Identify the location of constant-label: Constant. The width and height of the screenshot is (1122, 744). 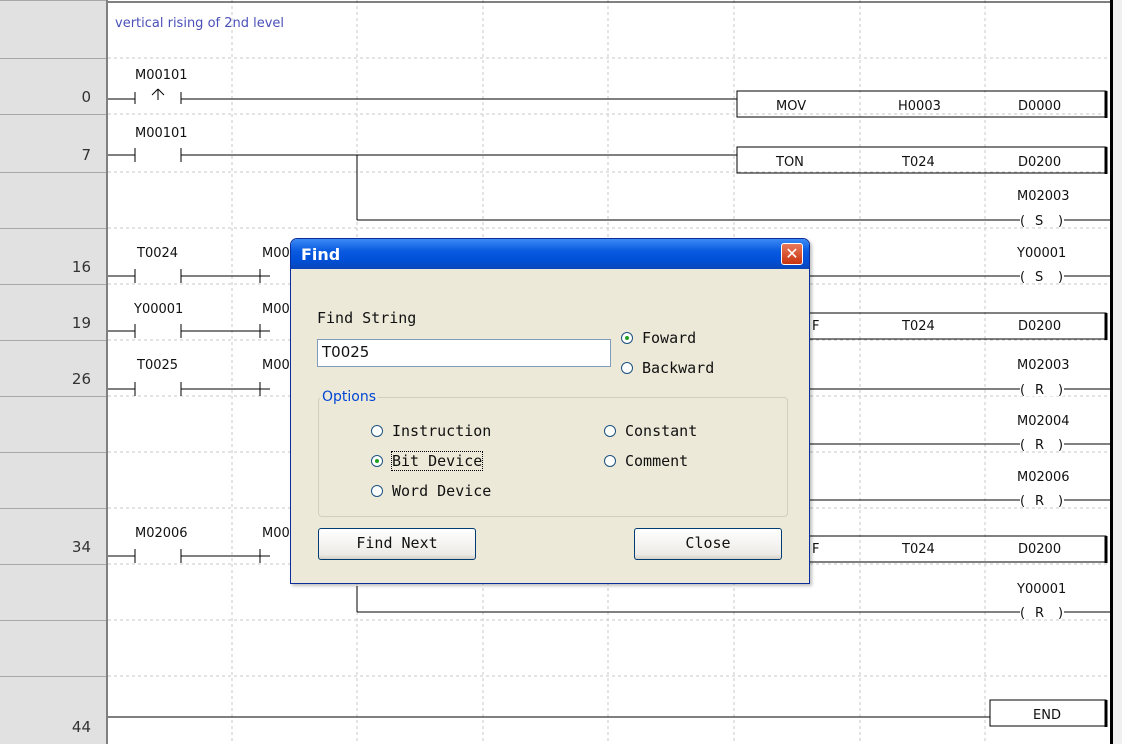
(661, 431).